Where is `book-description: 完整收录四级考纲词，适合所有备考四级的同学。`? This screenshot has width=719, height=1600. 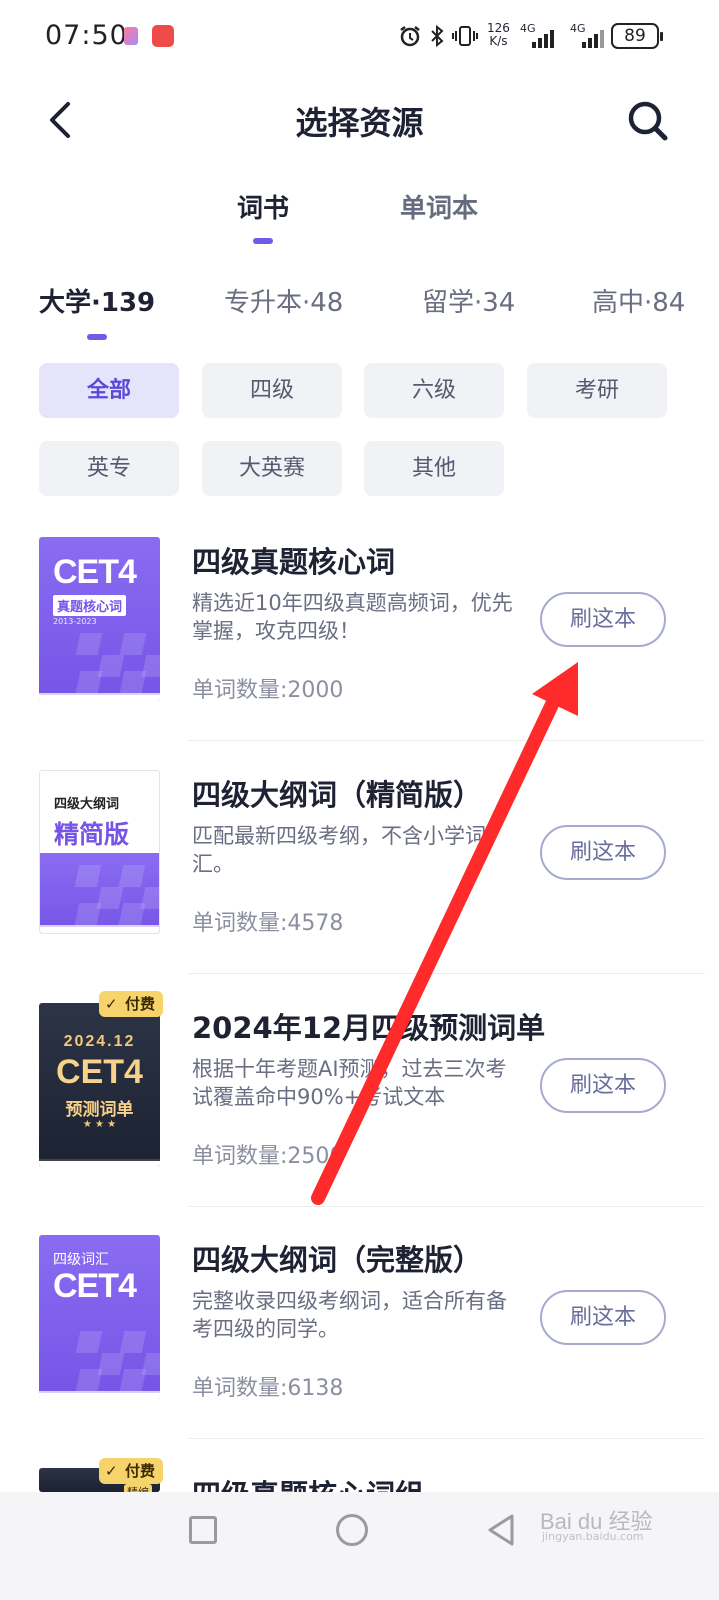 book-description: 完整收录四级考纲词，适合所有备考四级的同学。 is located at coordinates (349, 1315).